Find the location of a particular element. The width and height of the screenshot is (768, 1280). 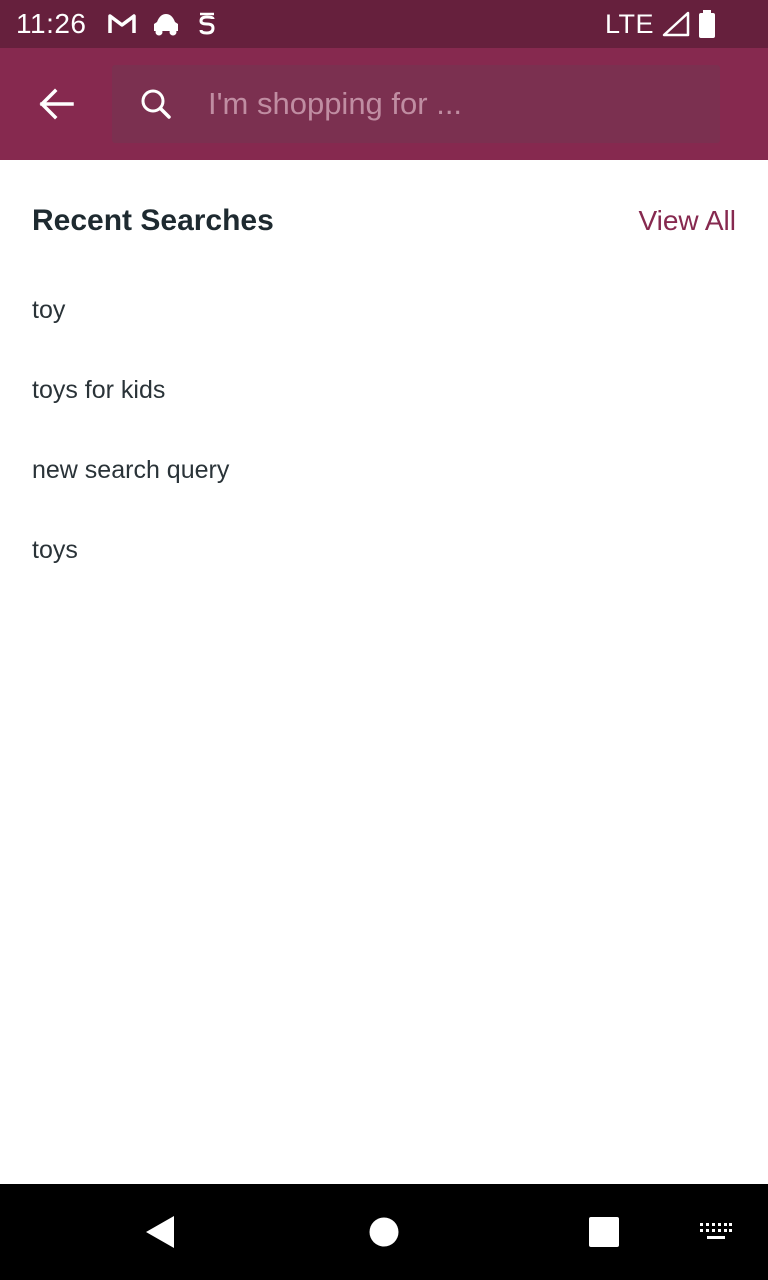

keyboard-icon is located at coordinates (716, 1231).